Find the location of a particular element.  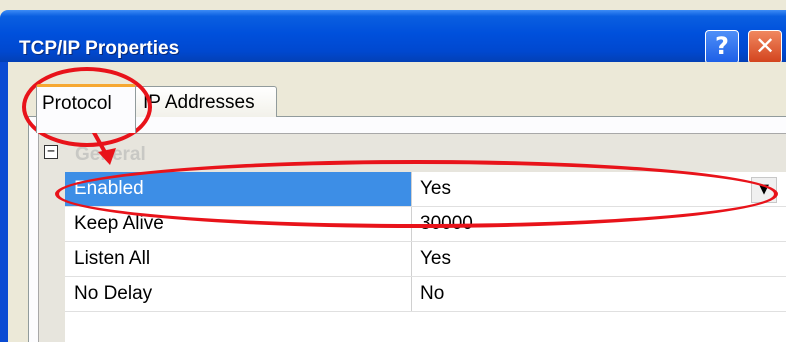

tab-protocol-label: Protocol is located at coordinates (77, 103).